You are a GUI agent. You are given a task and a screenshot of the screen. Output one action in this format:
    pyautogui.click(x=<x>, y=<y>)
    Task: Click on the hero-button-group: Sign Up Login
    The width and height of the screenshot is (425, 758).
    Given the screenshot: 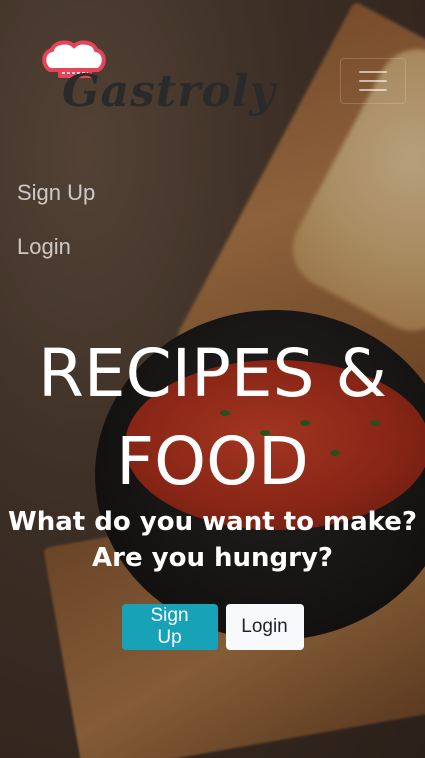 What is the action you would take?
    pyautogui.click(x=212, y=627)
    